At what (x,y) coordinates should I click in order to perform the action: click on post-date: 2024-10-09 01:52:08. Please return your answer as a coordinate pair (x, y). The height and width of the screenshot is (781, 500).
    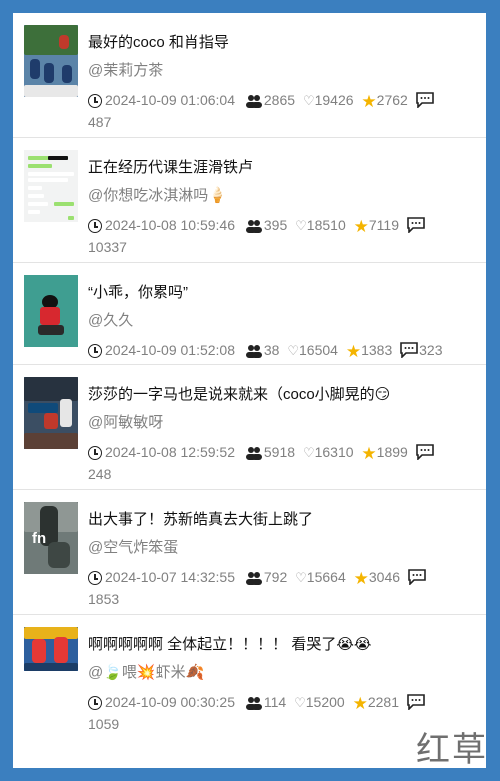
    Looking at the image, I should click on (170, 350).